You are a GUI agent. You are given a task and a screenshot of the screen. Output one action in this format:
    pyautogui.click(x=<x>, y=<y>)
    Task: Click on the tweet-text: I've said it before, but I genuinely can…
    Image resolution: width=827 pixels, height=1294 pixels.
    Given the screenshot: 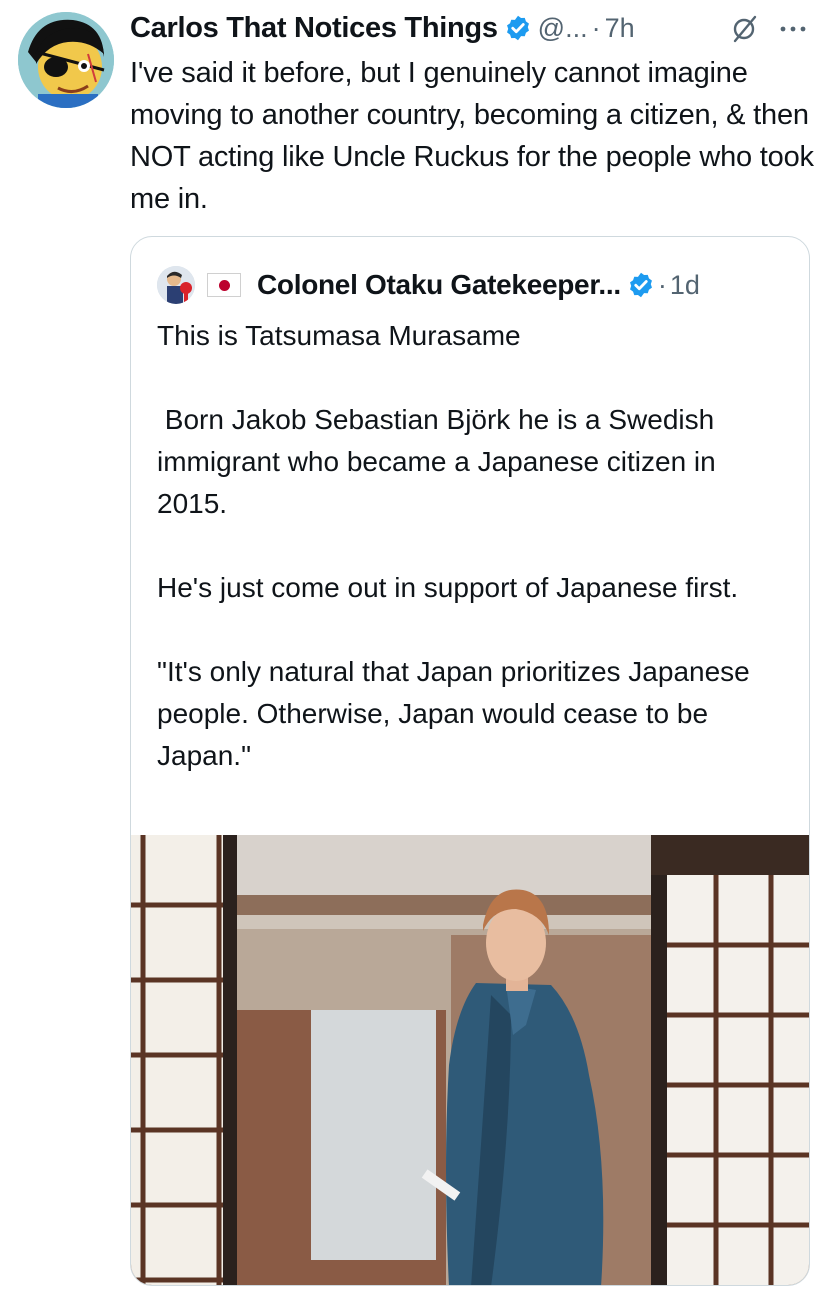 What is the action you would take?
    pyautogui.click(x=472, y=136)
    